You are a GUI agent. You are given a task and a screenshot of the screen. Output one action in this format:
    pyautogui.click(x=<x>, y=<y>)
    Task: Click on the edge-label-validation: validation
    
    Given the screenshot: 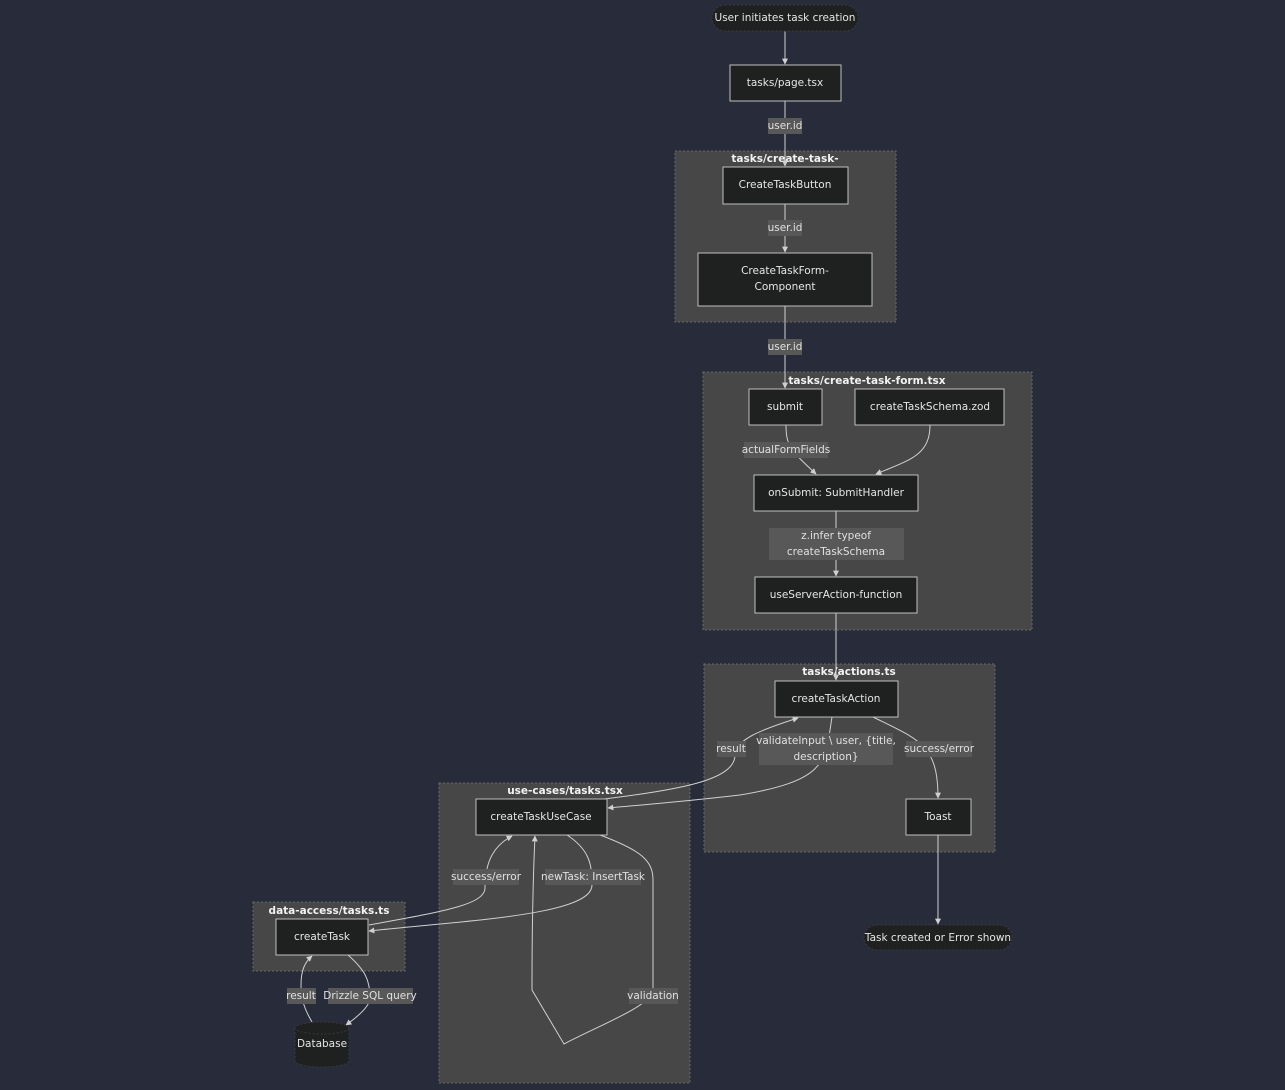 What is the action you would take?
    pyautogui.click(x=653, y=996)
    